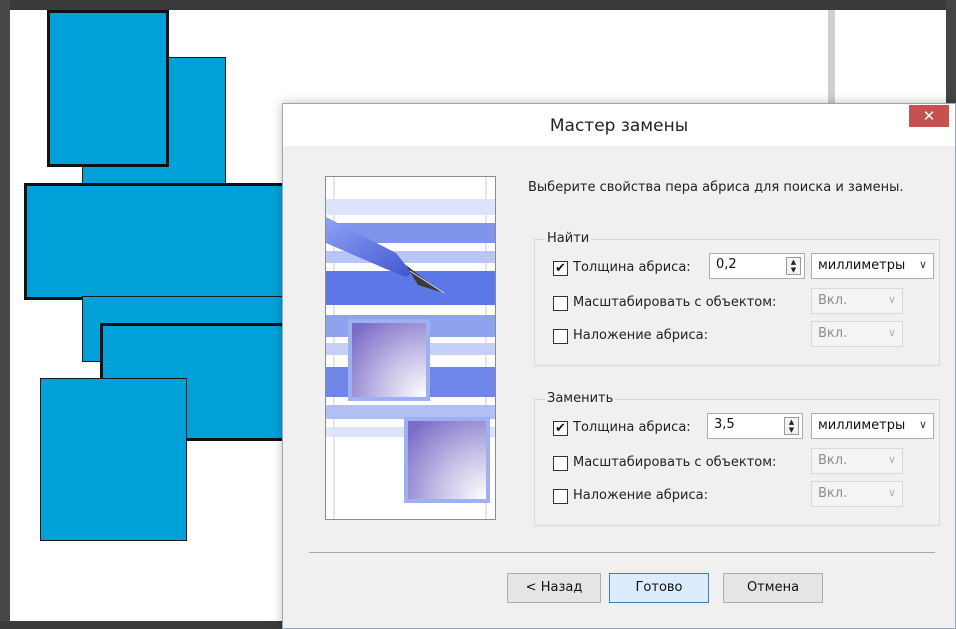 The width and height of the screenshot is (956, 629). Describe the element at coordinates (773, 588) in the screenshot. I see `cancel-button: Отмена` at that location.